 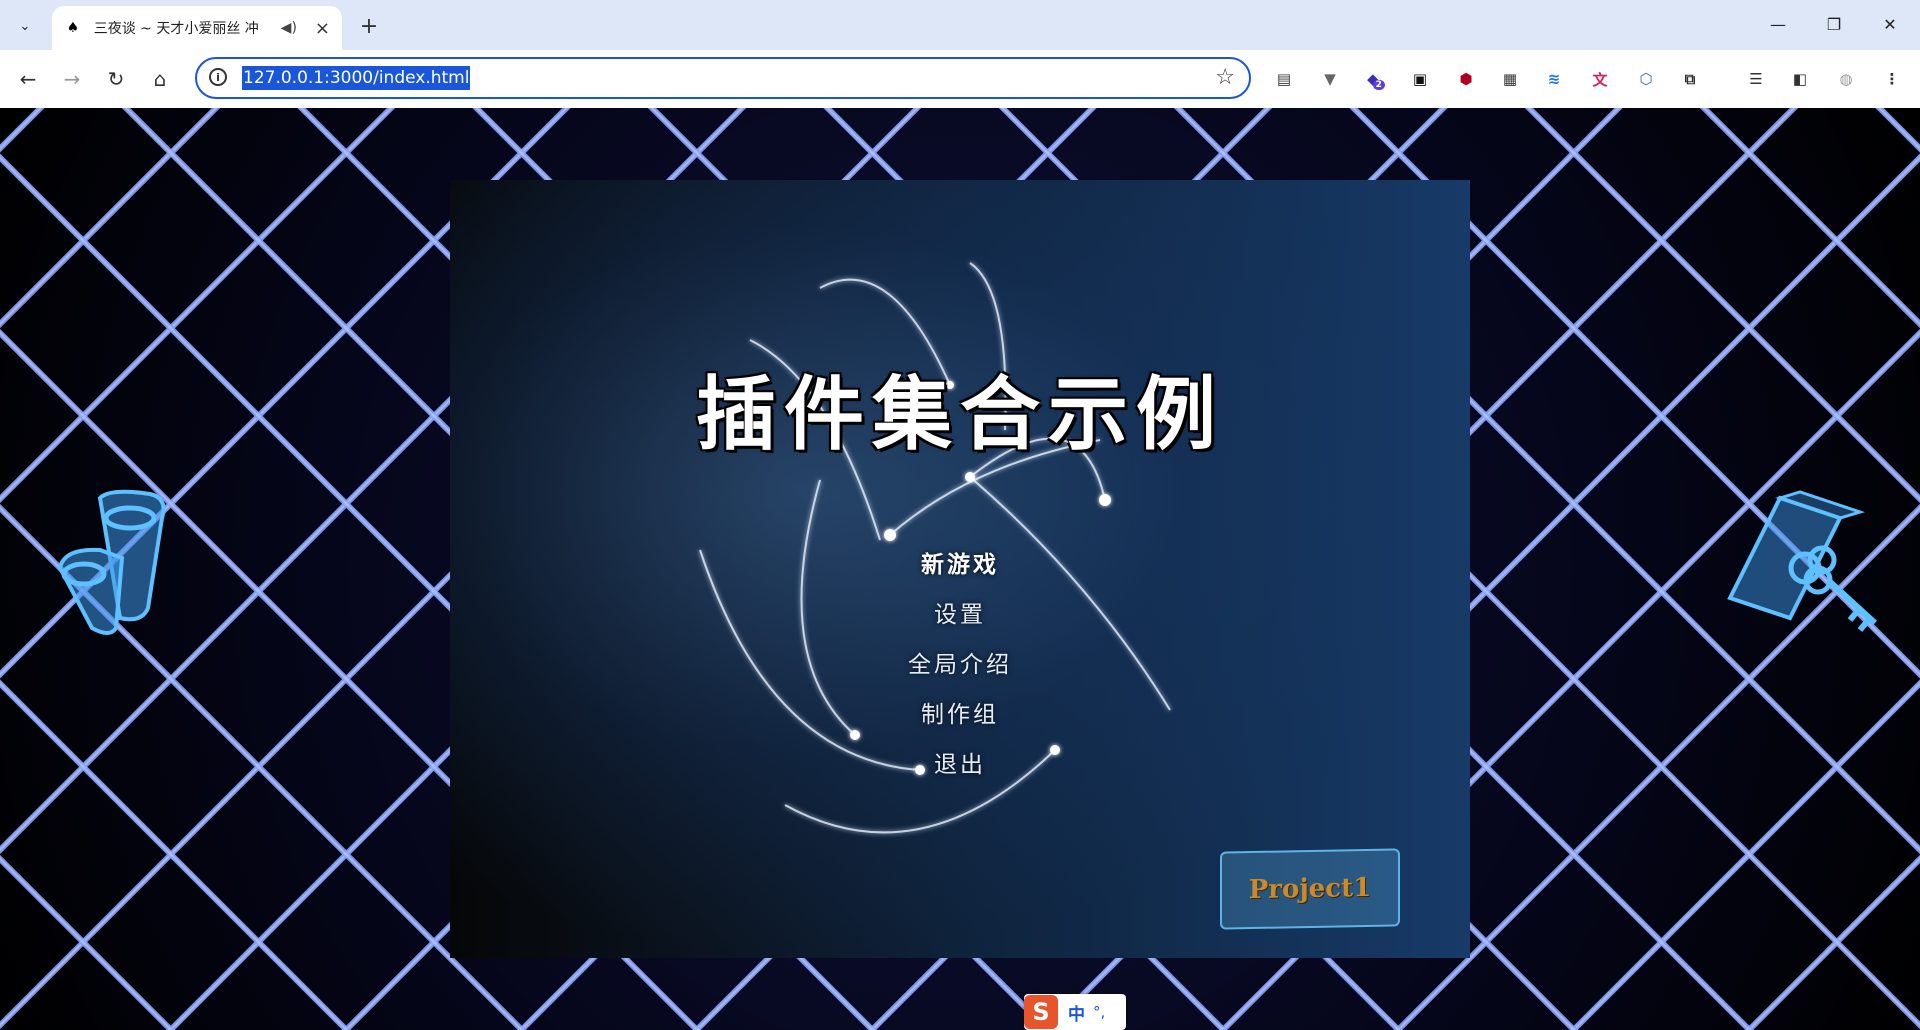 I want to click on profile-avatar: ◍, so click(x=1846, y=79).